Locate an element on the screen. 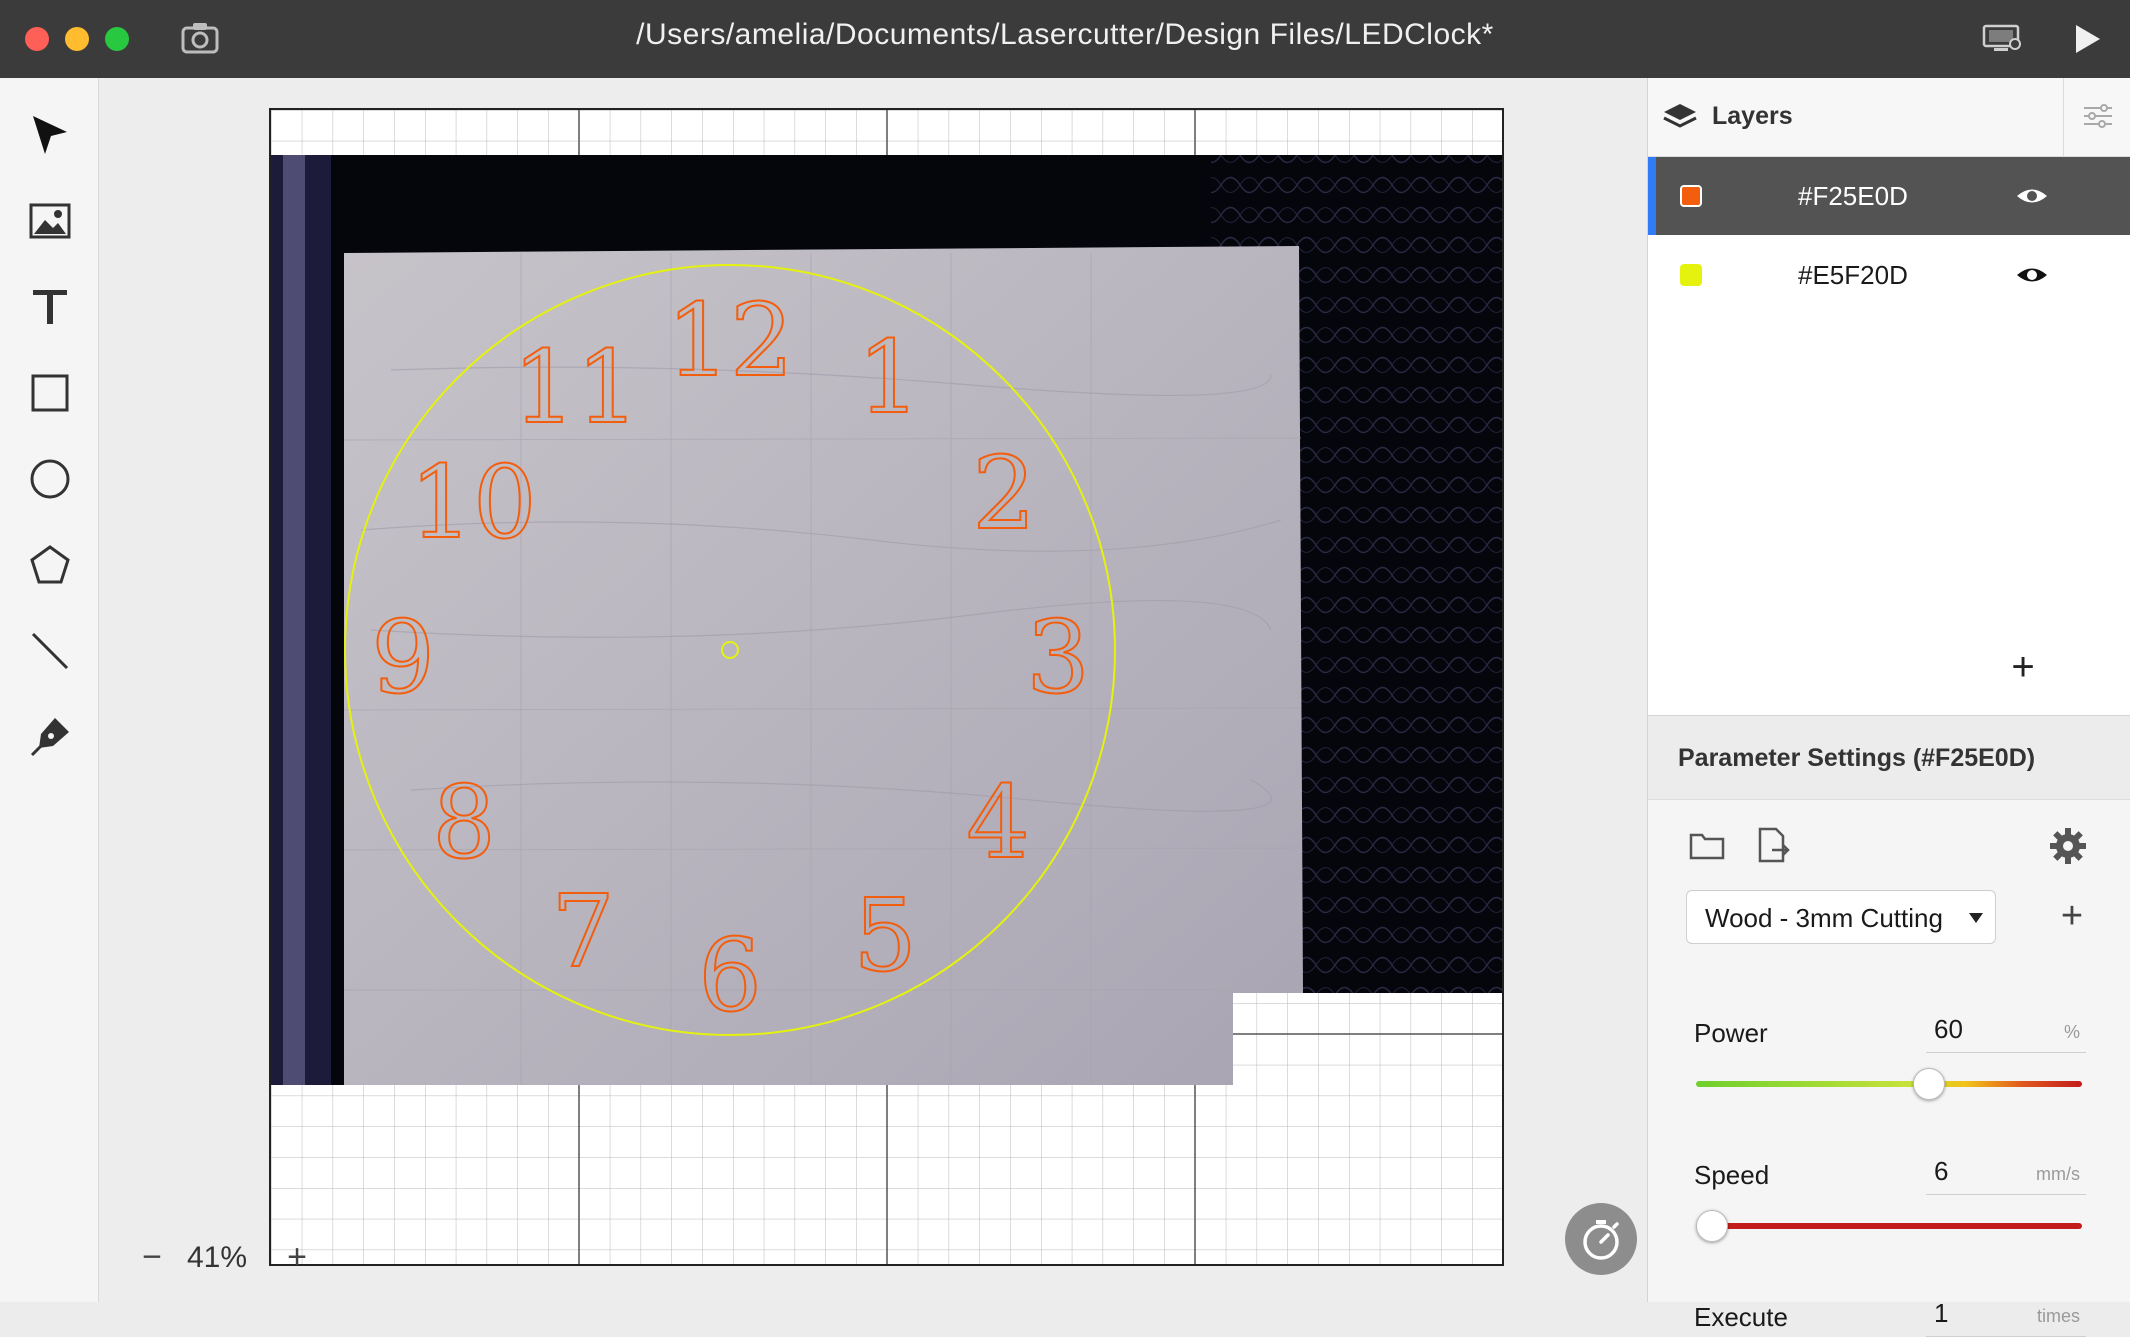 This screenshot has height=1337, width=2130. clock-number-5: 5 is located at coordinates (885, 935).